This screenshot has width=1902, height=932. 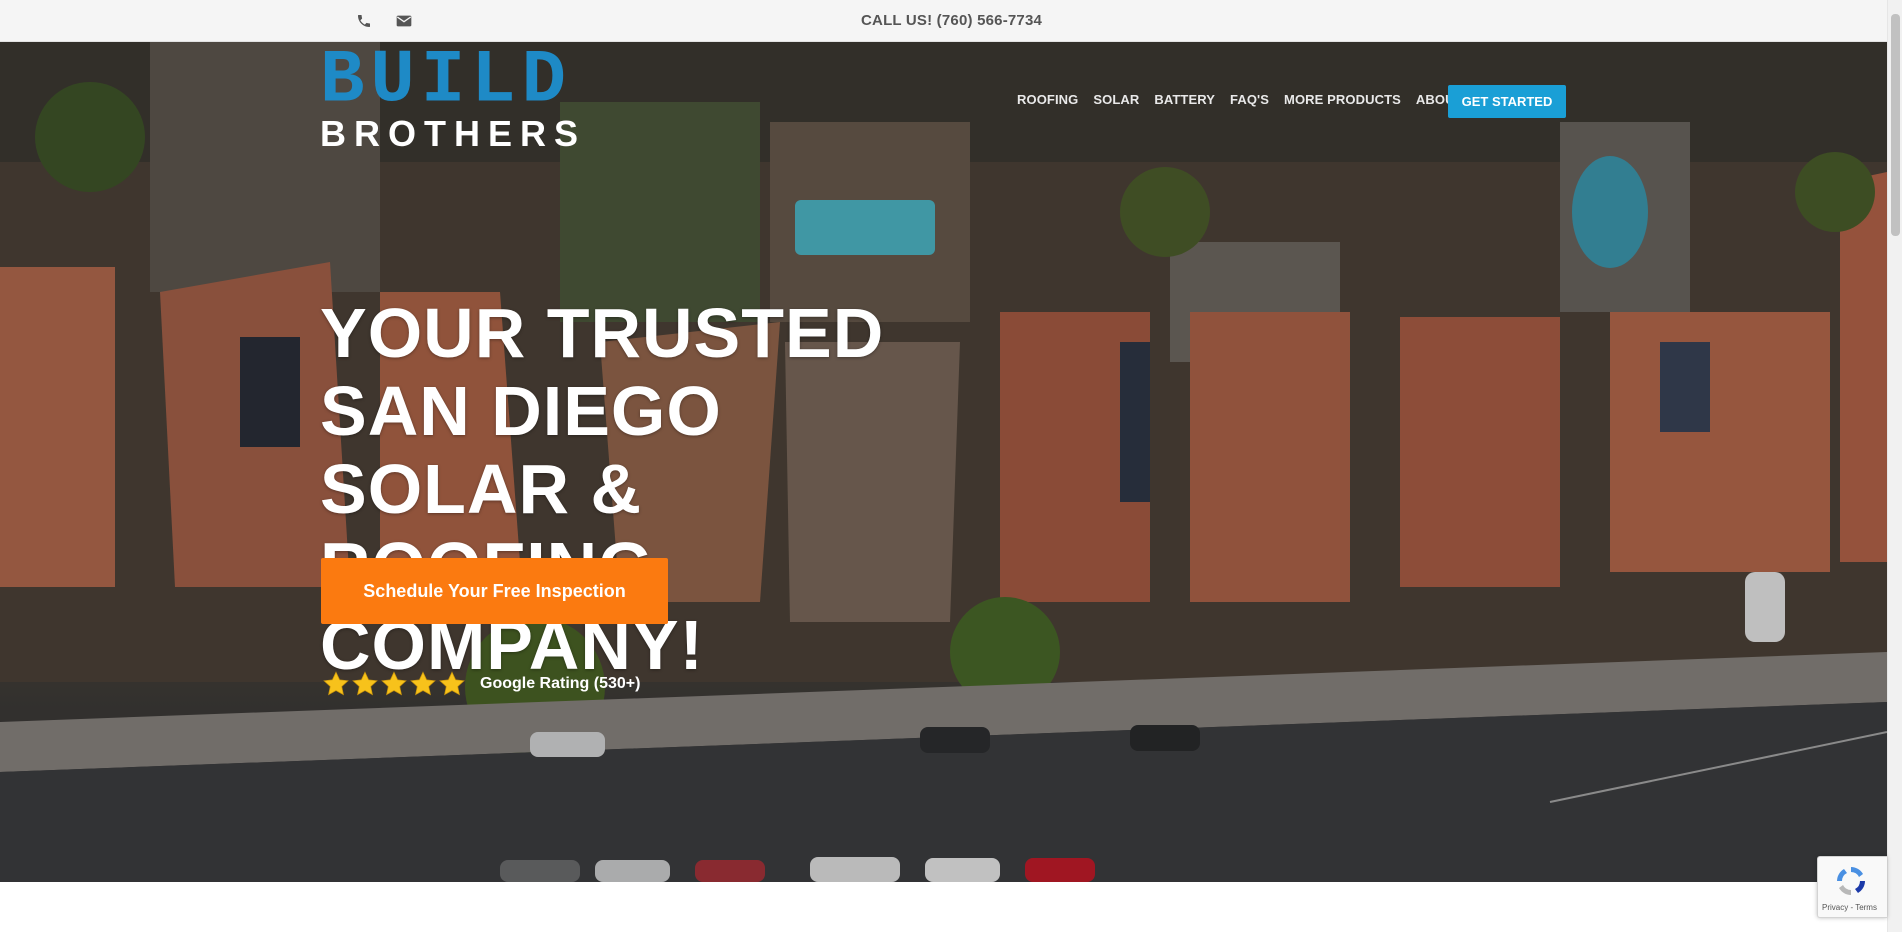 What do you see at coordinates (1047, 99) in the screenshot?
I see `nav-item-roofing: ROOFING` at bounding box center [1047, 99].